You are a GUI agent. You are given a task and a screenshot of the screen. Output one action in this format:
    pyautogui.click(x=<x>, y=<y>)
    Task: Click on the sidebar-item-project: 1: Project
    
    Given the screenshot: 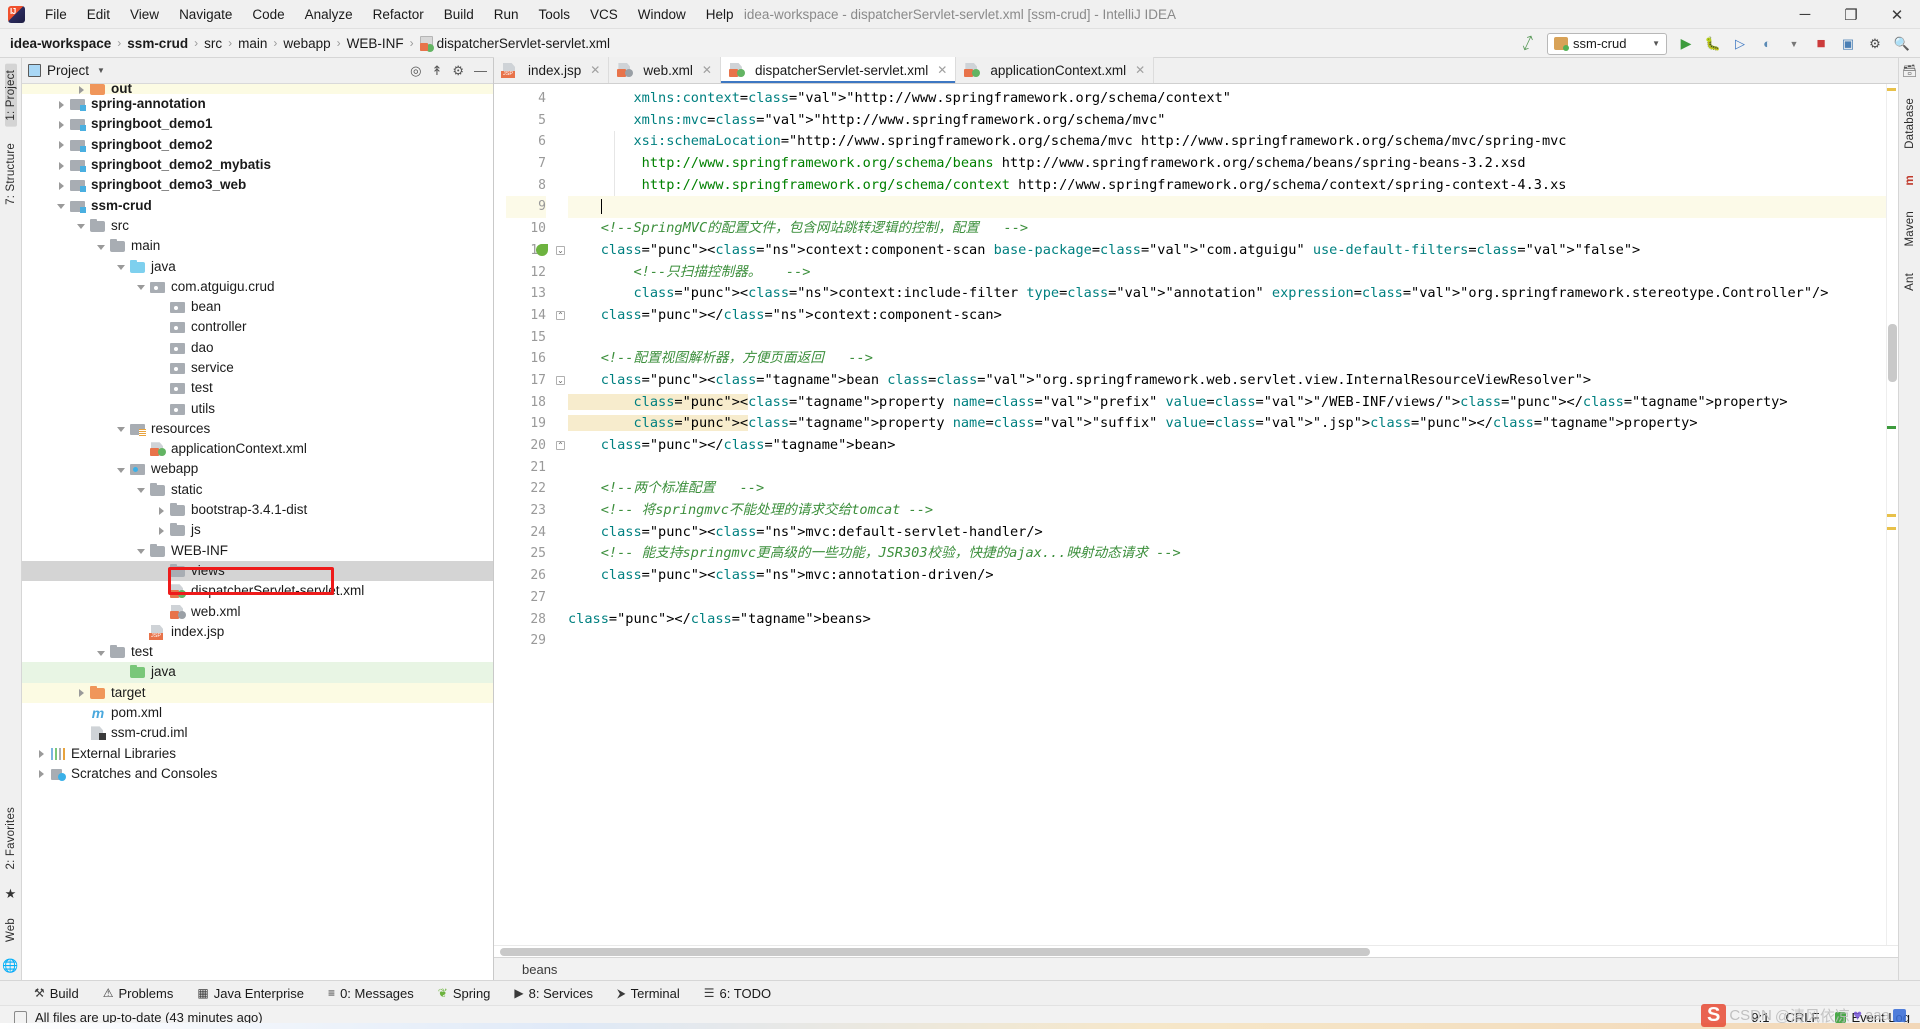 What is the action you would take?
    pyautogui.click(x=10, y=95)
    